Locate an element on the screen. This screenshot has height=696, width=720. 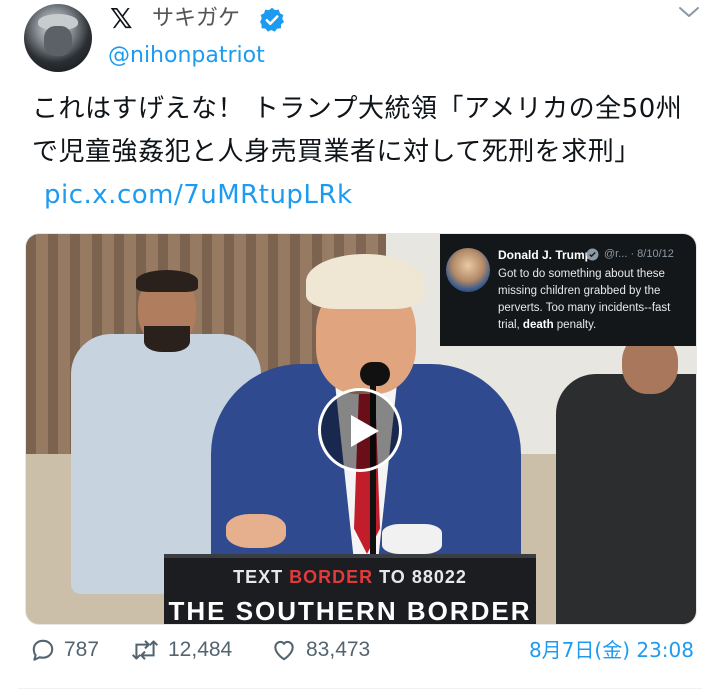
x-logo-icon: 𝕏 is located at coordinates (121, 18).